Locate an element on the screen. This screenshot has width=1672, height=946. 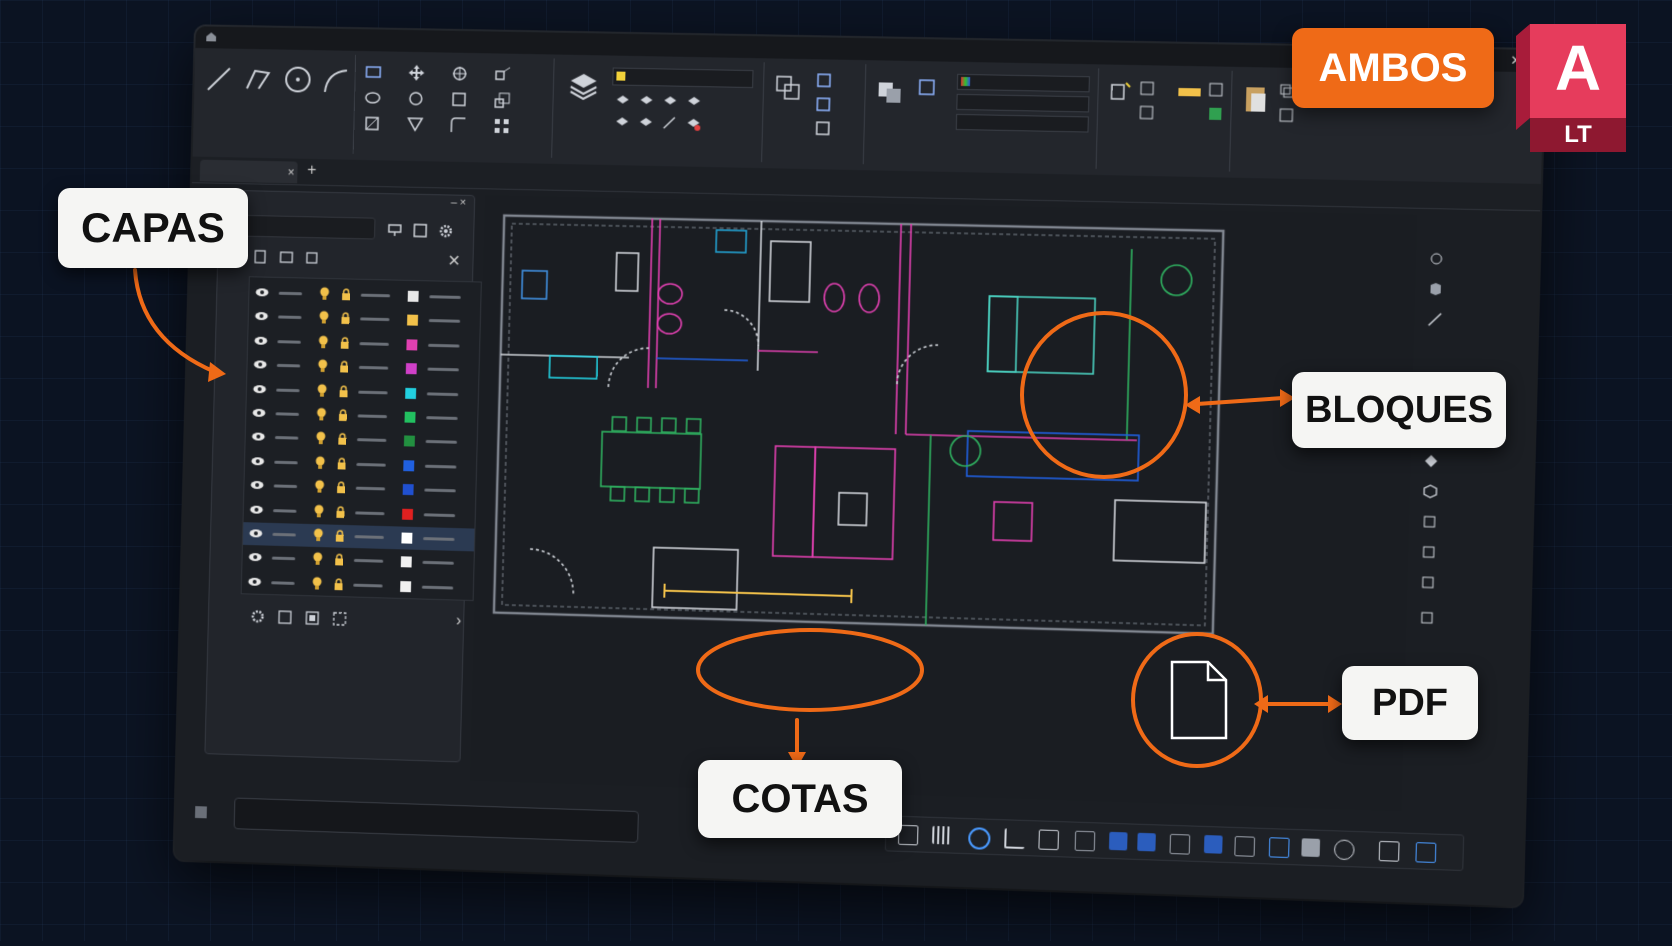
layer-tool-6-icon is located at coordinates (646, 123).